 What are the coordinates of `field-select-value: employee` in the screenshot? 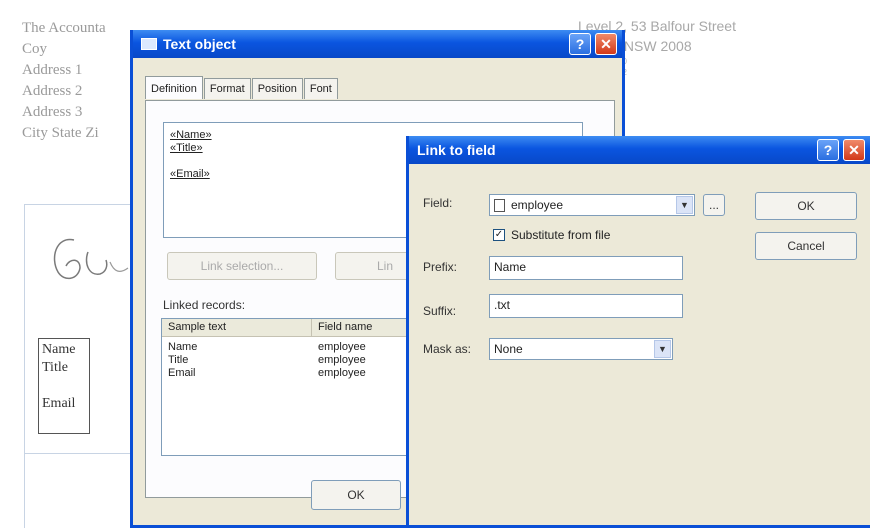 It's located at (537, 205).